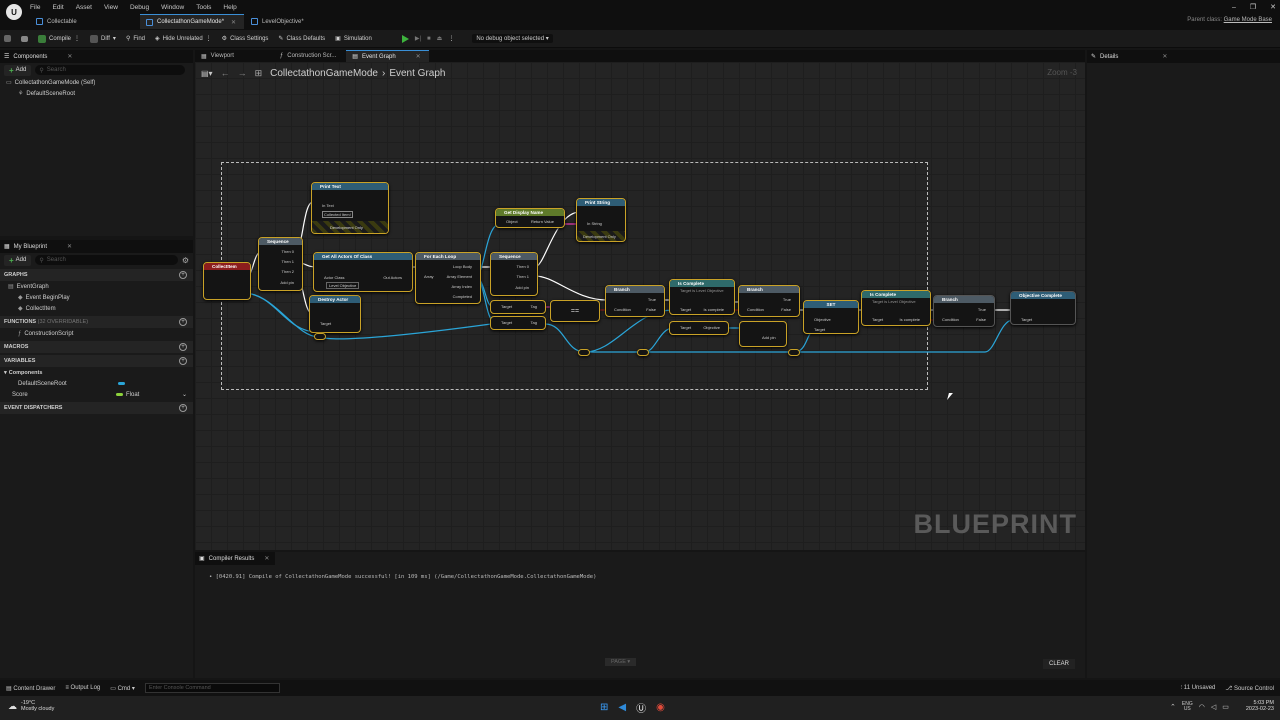 The image size is (1280, 720). I want to click on source-control-button: ⎇ Source Control, so click(1249, 688).